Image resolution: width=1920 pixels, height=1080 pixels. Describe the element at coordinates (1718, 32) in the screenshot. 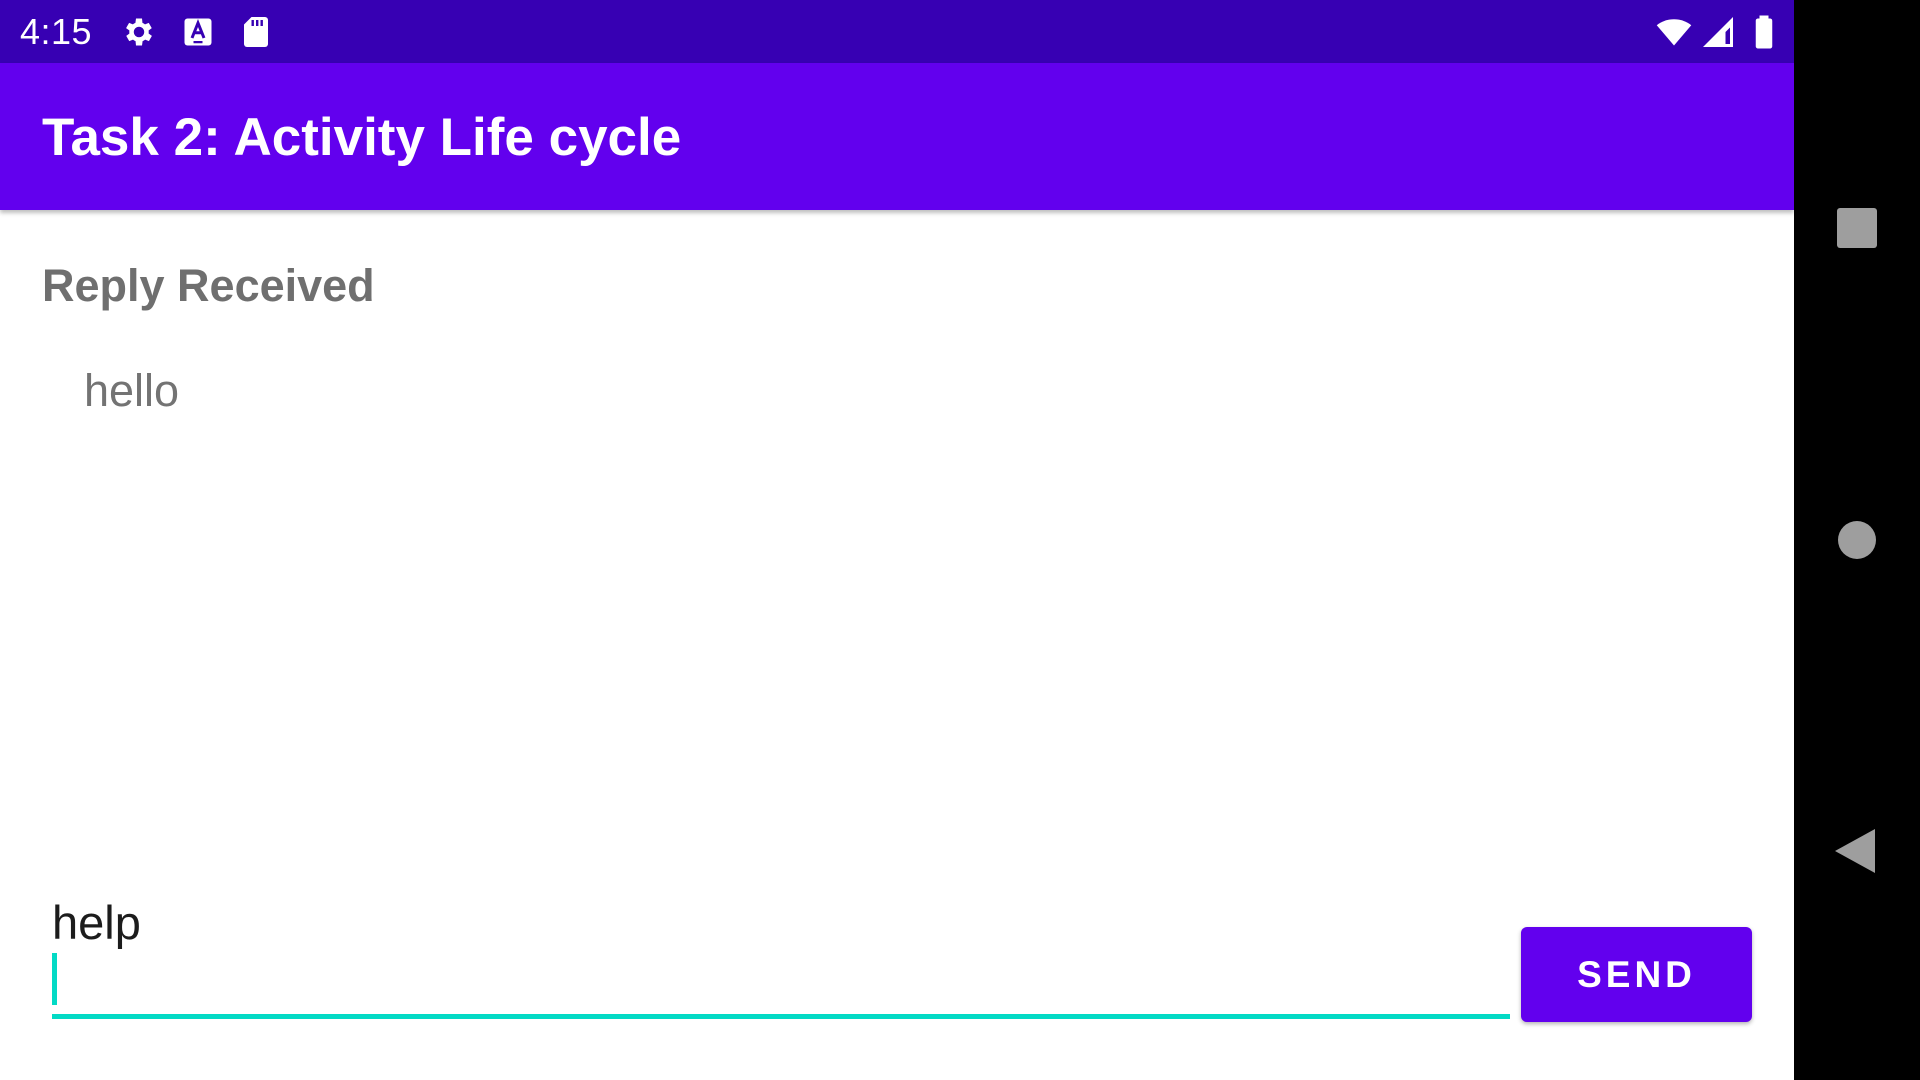

I see `cellular-signal-icon` at that location.